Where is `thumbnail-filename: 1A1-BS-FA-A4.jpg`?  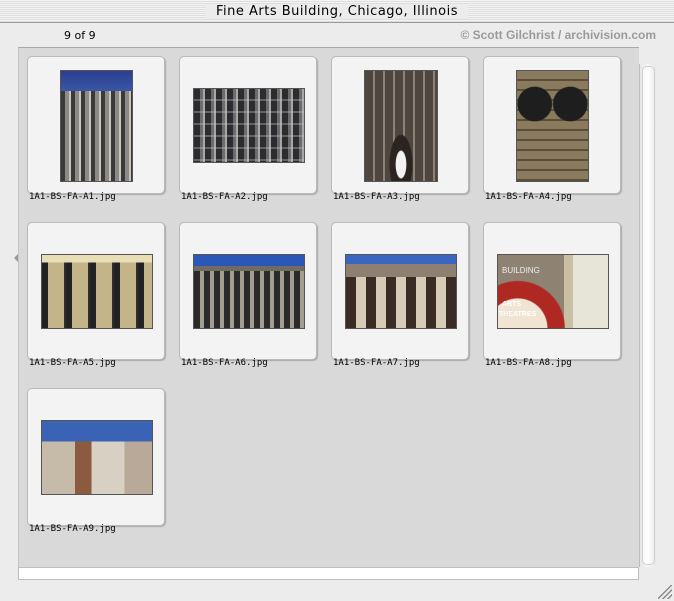
thumbnail-filename: 1A1-BS-FA-A4.jpg is located at coordinates (528, 197).